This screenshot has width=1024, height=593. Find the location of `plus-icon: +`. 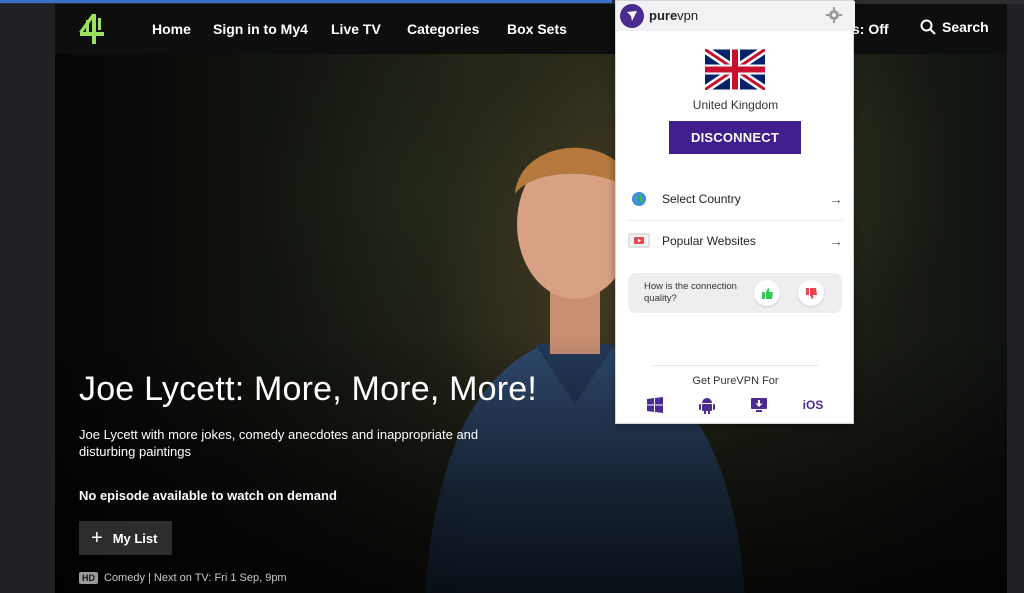

plus-icon: + is located at coordinates (97, 538).